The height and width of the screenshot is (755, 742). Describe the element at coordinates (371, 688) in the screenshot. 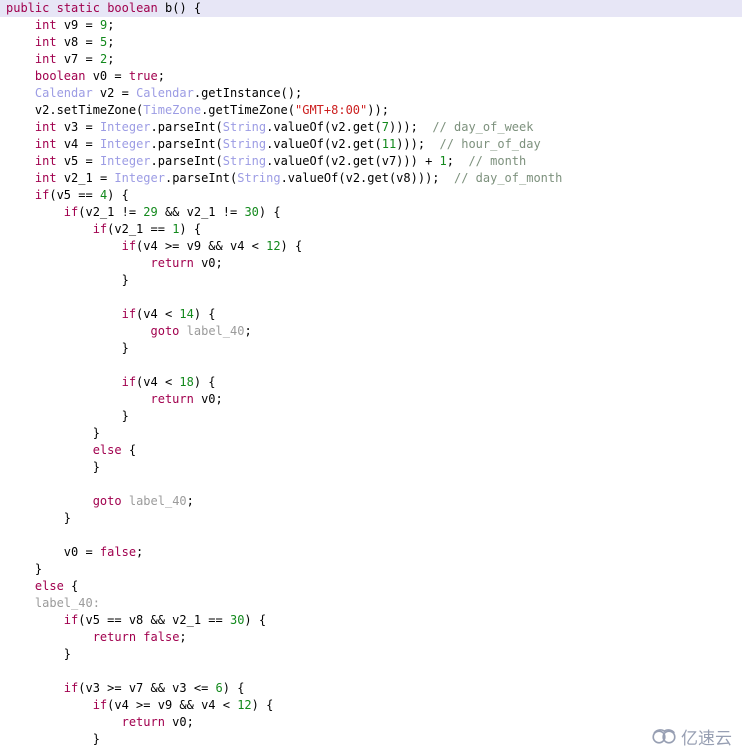

I see `code-line: if(v3 >= v7 && v3 <= 6) {` at that location.